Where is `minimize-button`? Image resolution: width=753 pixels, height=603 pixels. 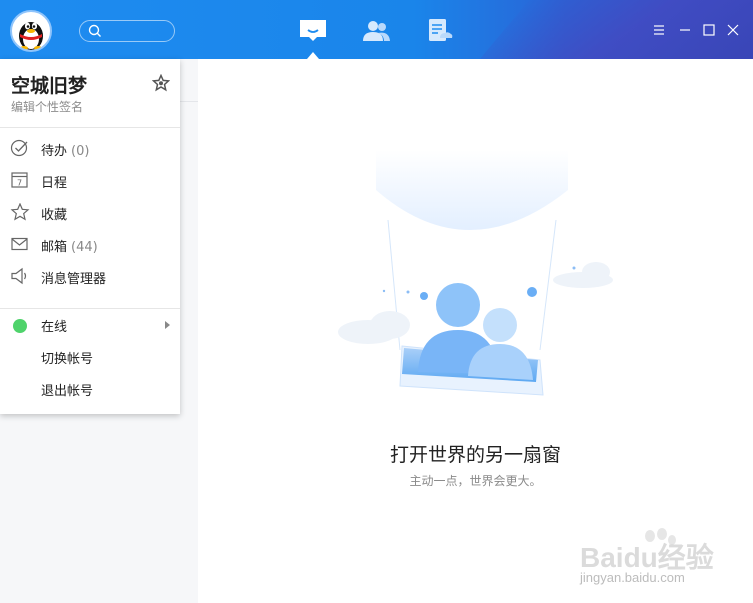 minimize-button is located at coordinates (685, 30).